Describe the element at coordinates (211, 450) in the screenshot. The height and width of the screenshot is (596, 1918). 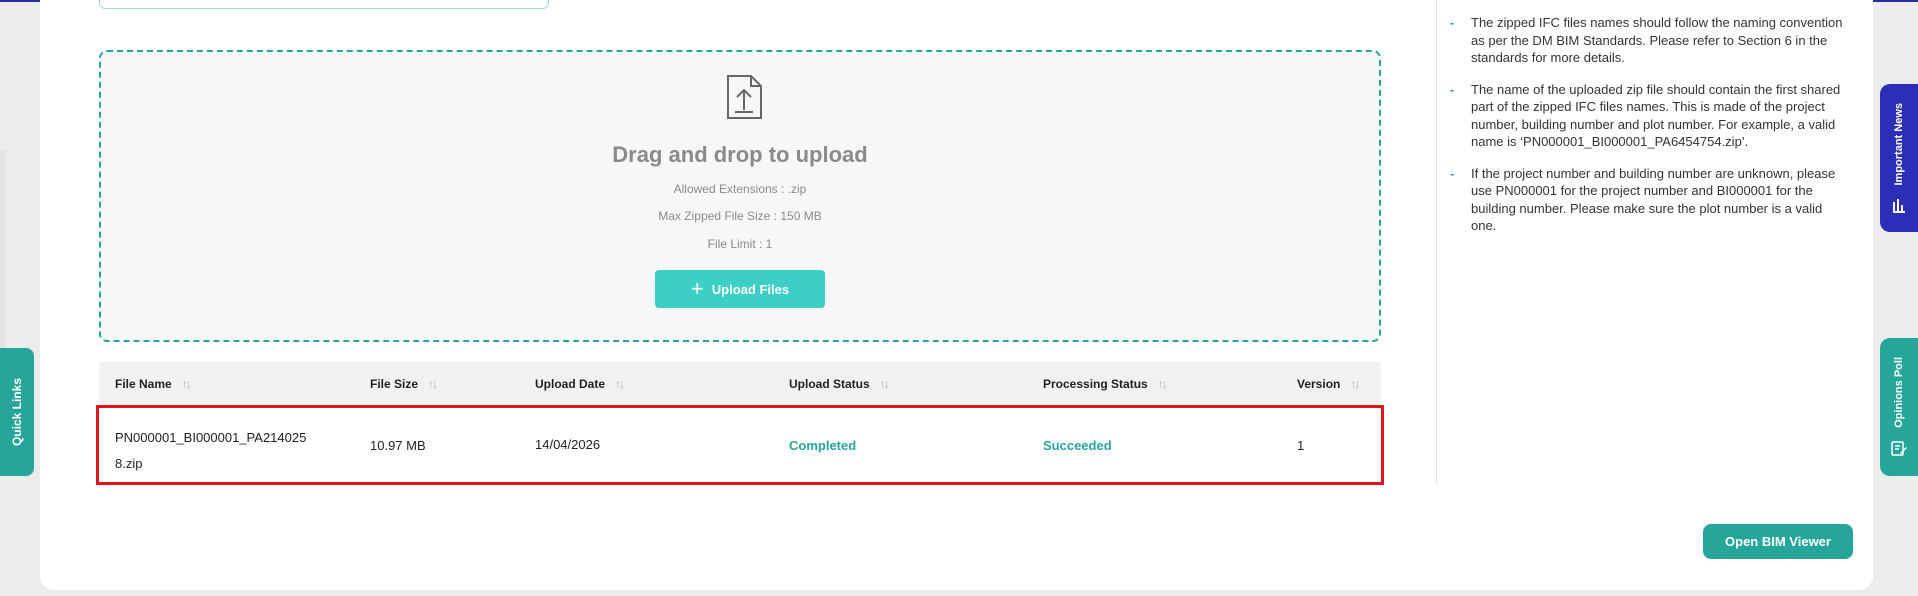
I see `file-name-cell: PN000001_BI000001_PA2140258.zip` at that location.